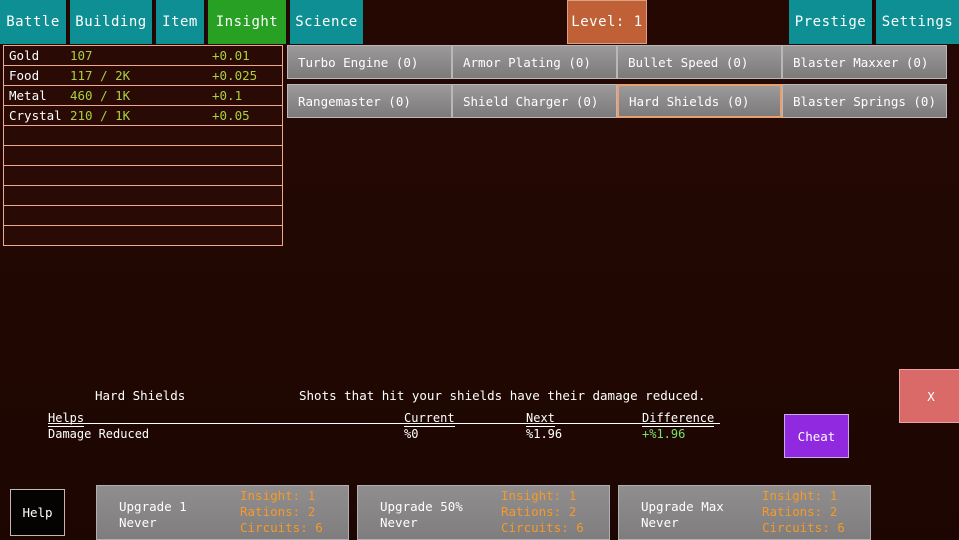  What do you see at coordinates (831, 22) in the screenshot?
I see `tab-prestige: Prestige` at bounding box center [831, 22].